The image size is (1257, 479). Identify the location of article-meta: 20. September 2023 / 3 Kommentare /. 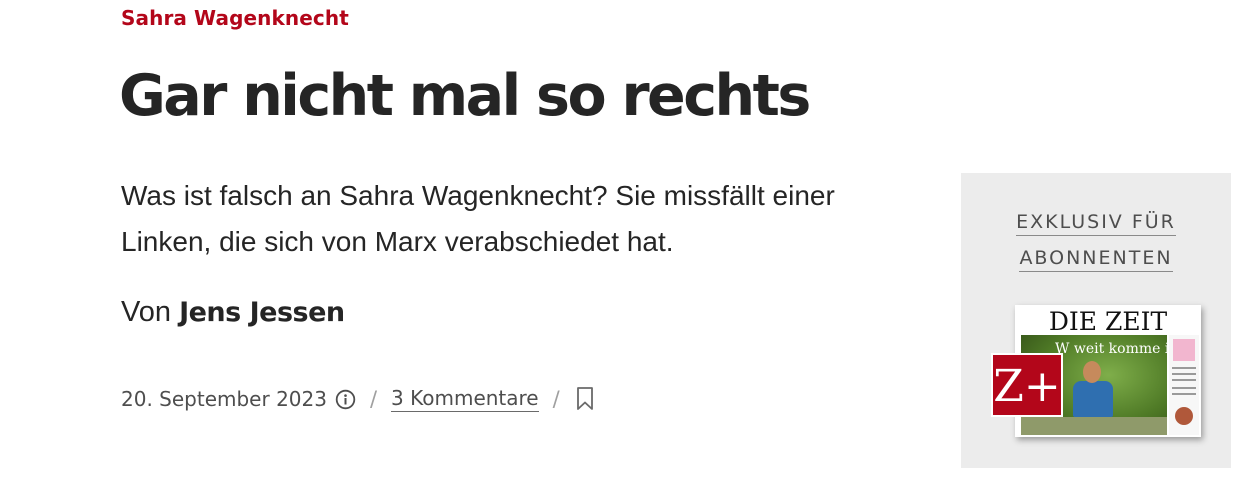
(357, 399).